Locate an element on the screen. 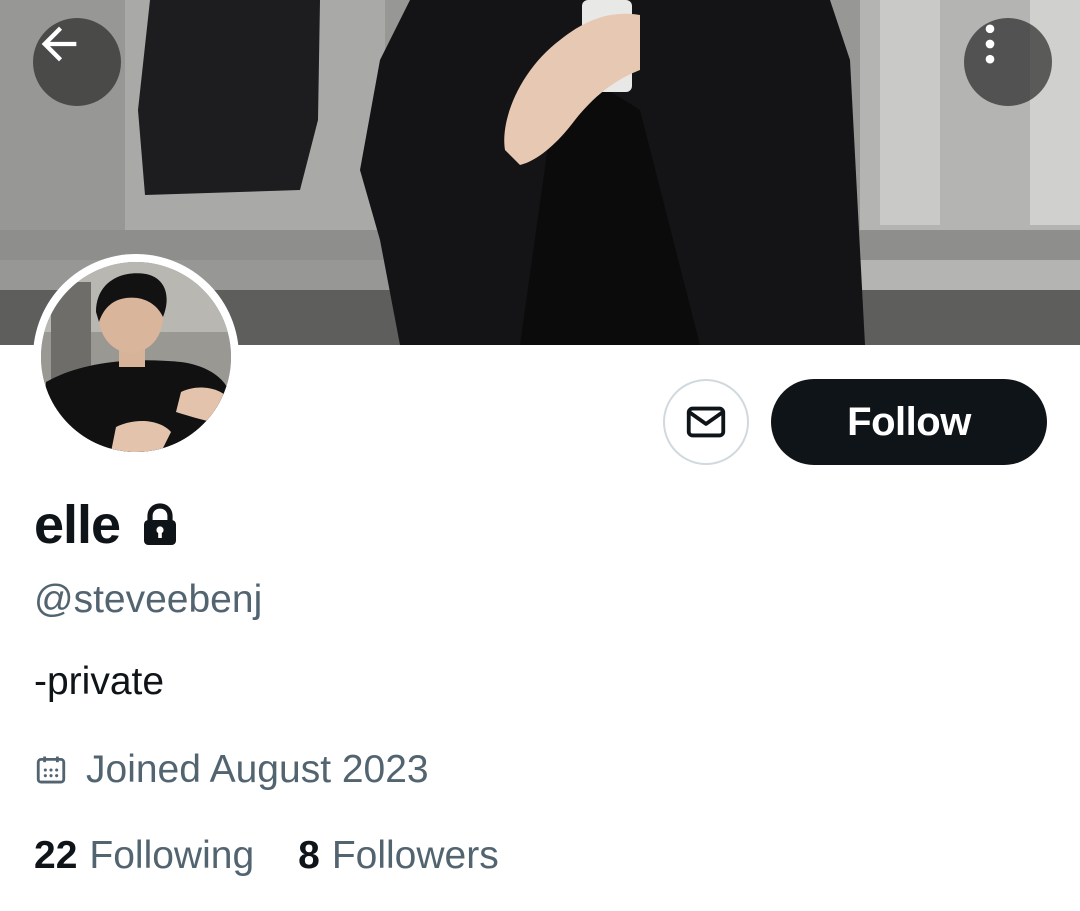  avatar-photo is located at coordinates (136, 357).